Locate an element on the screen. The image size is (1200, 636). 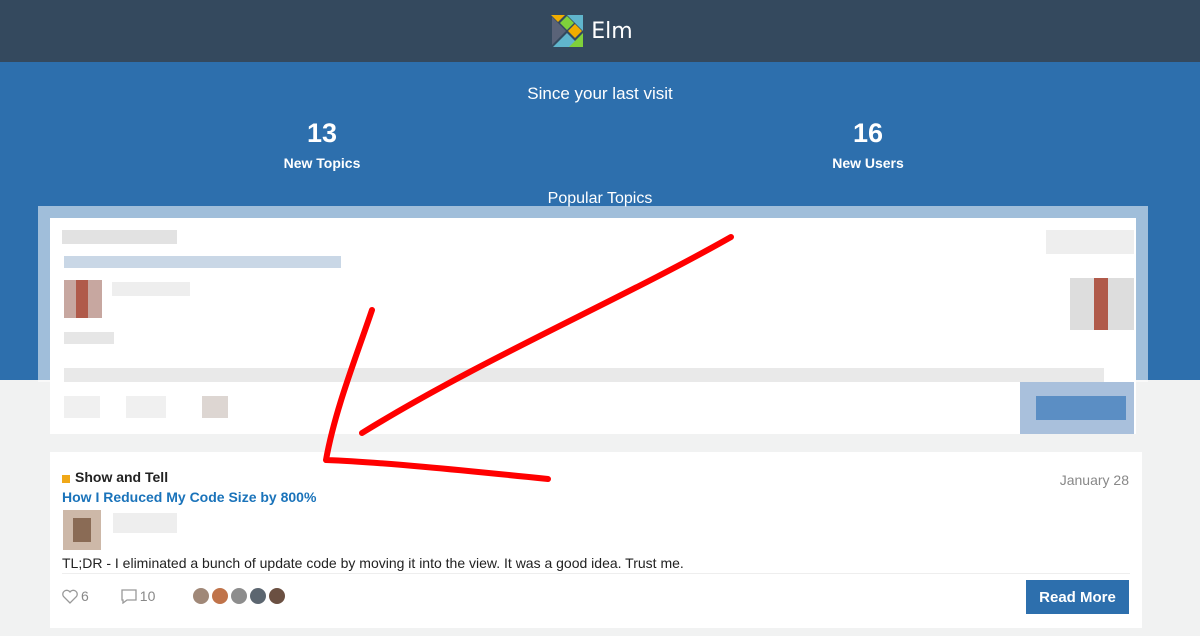
category-name: Show and Tell is located at coordinates (122, 477).